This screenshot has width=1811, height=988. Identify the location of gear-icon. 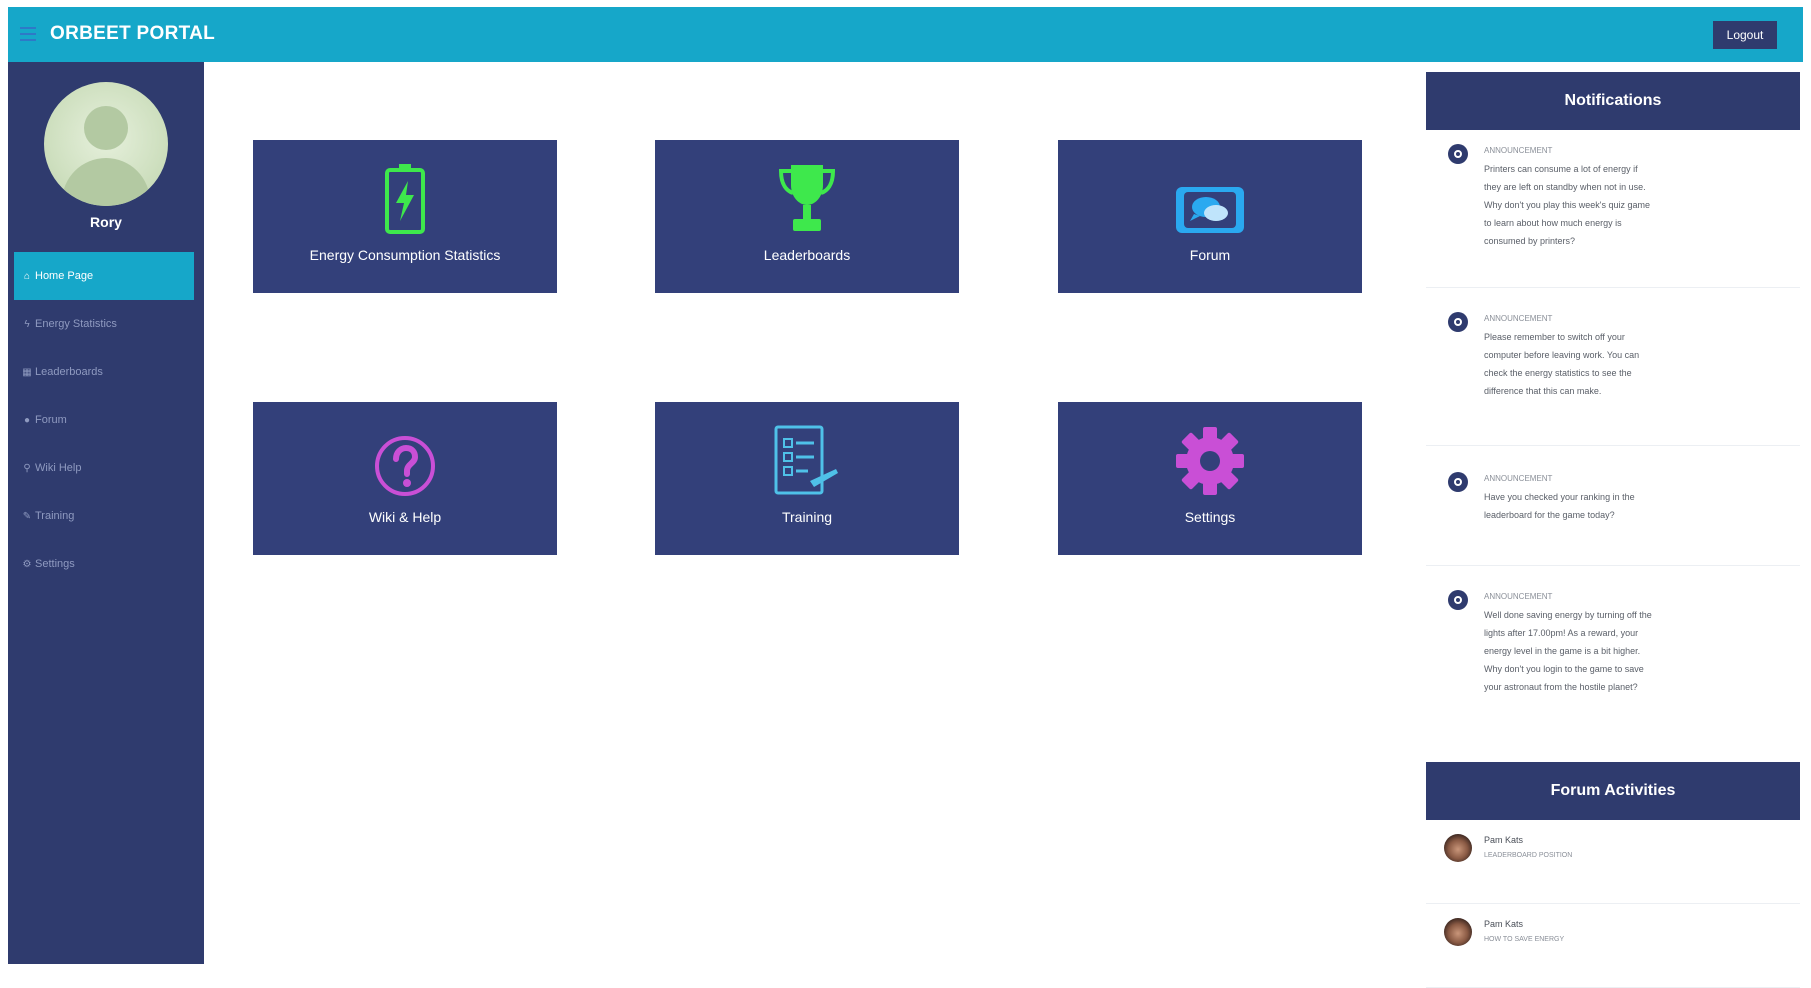
(1210, 449).